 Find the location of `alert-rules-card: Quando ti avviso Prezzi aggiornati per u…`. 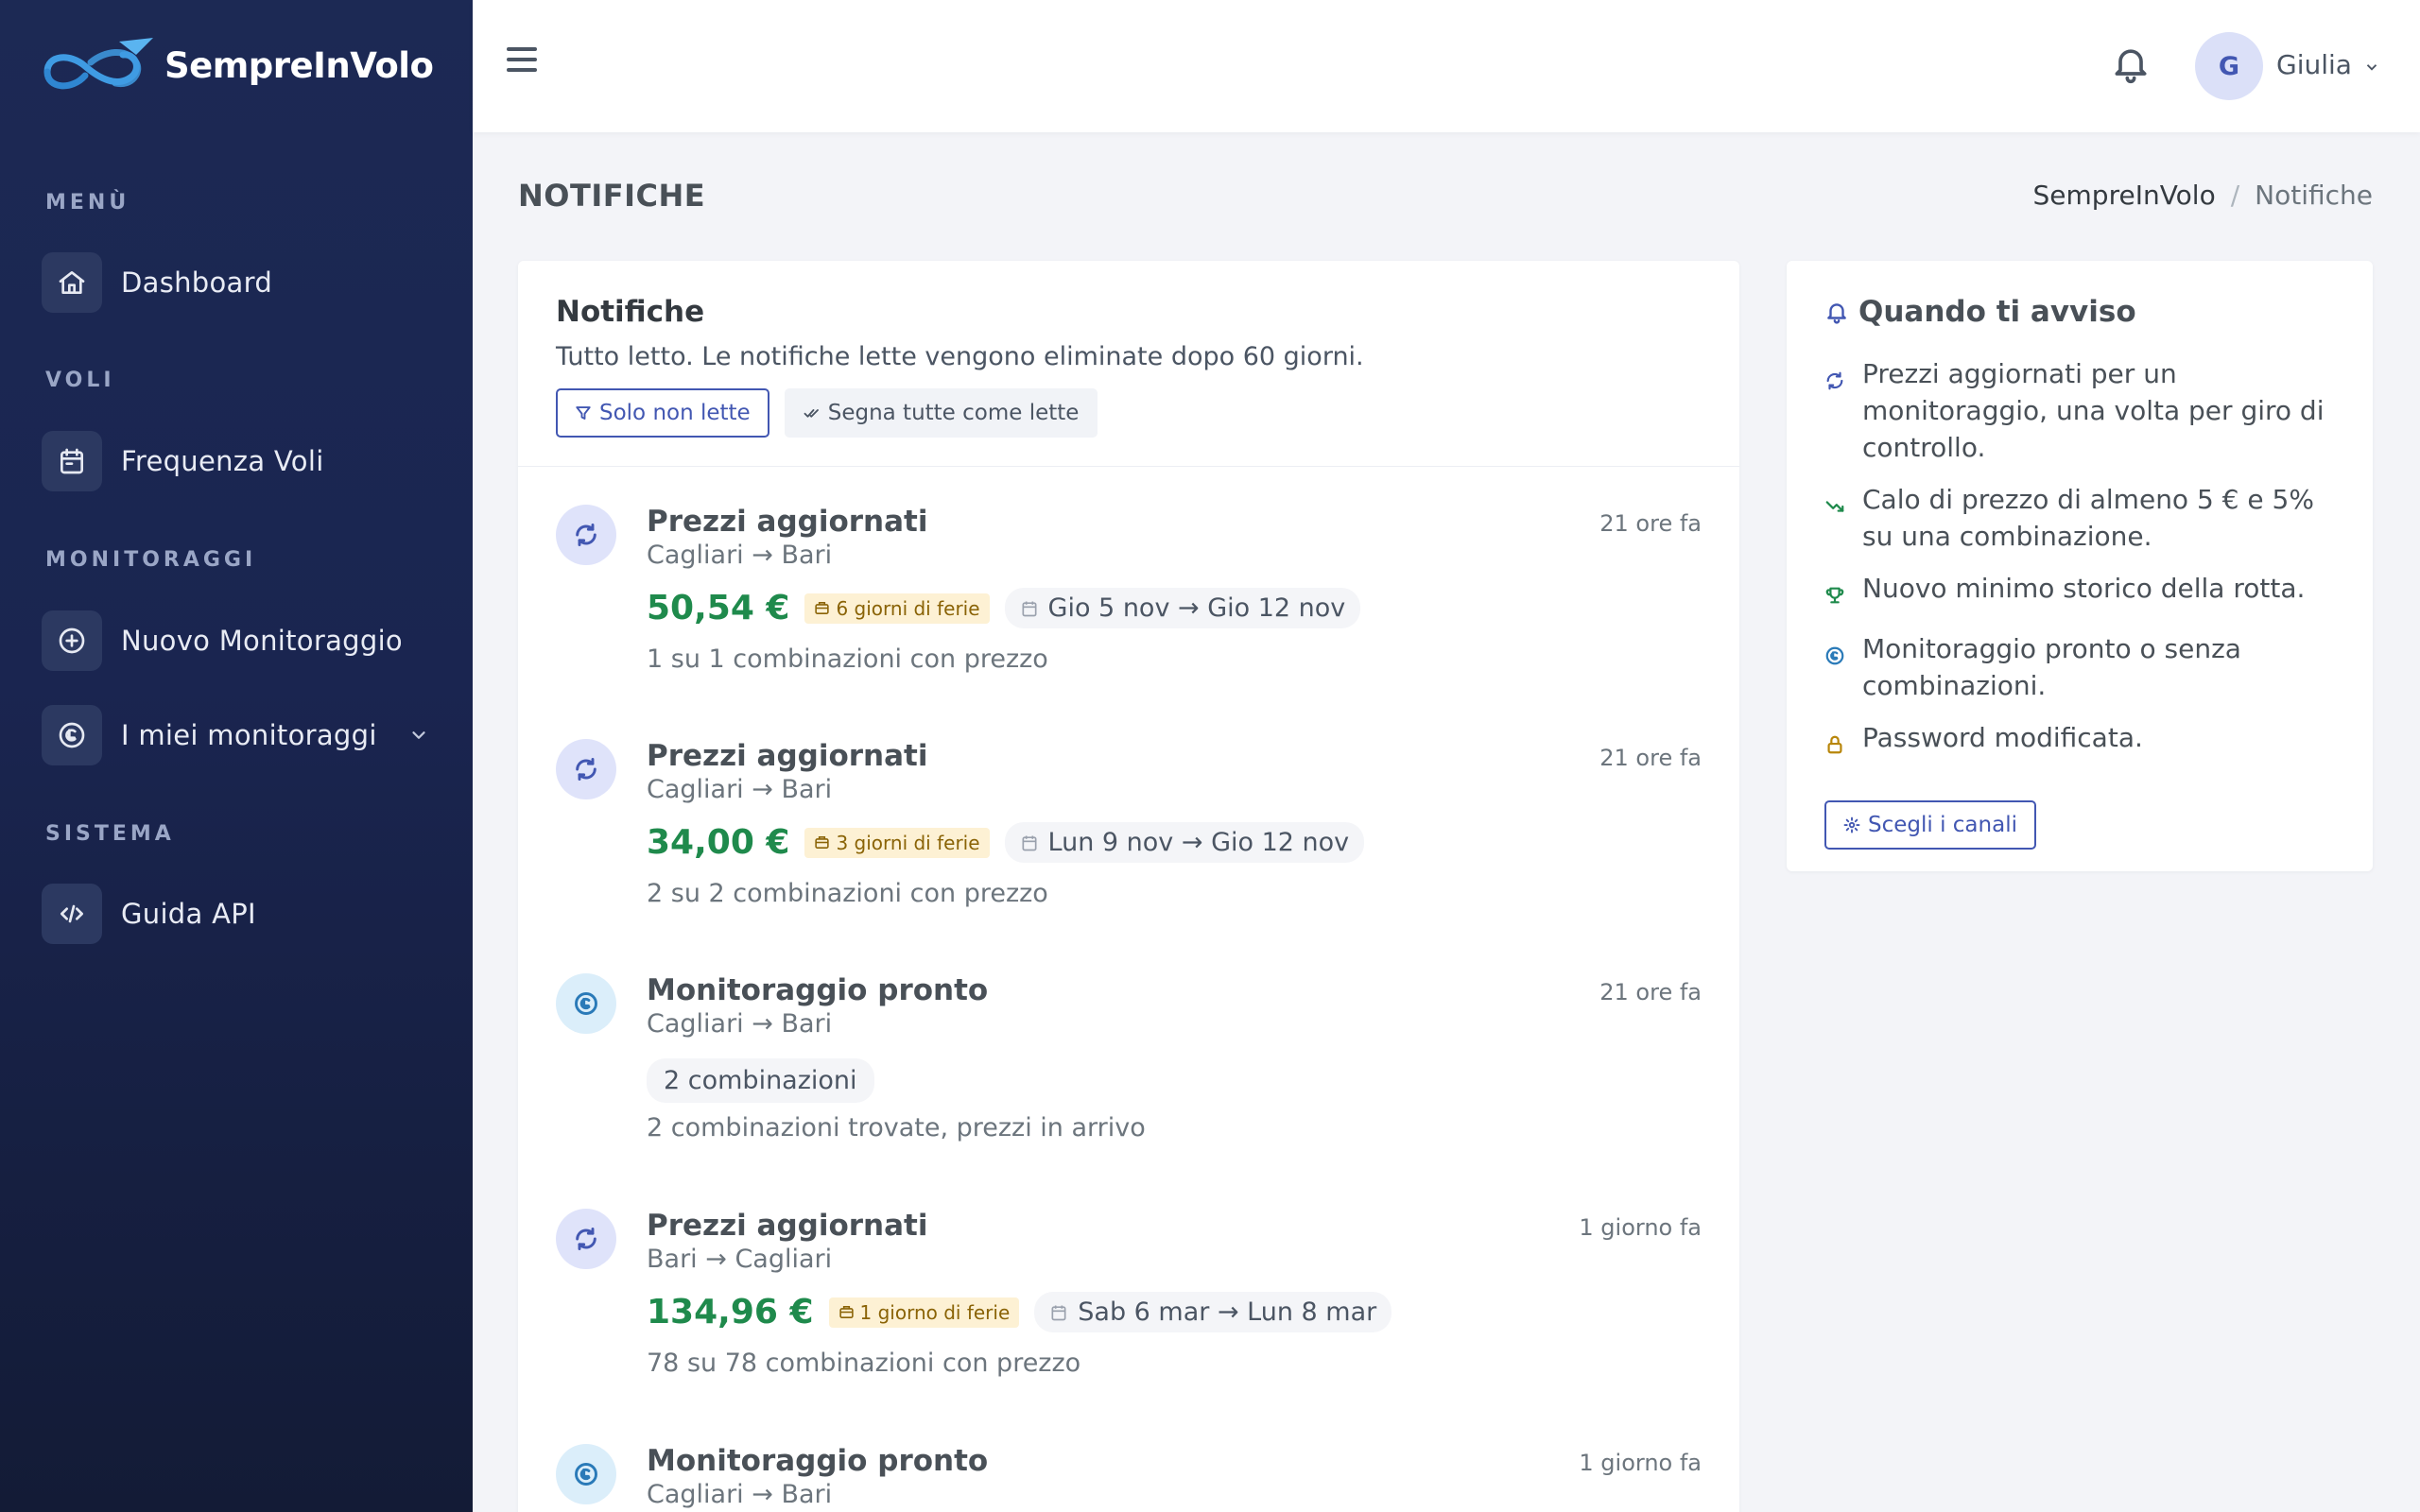

alert-rules-card: Quando ti avviso Prezzi aggiornati per u… is located at coordinates (2080, 566).